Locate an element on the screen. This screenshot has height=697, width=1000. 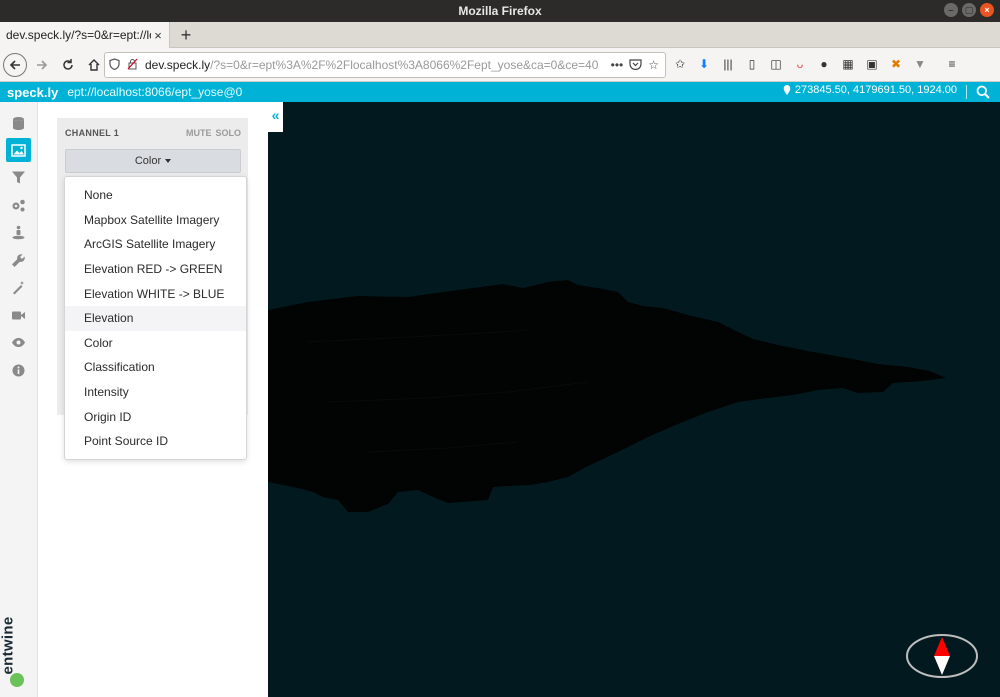
street-view-icon is located at coordinates (18, 232).